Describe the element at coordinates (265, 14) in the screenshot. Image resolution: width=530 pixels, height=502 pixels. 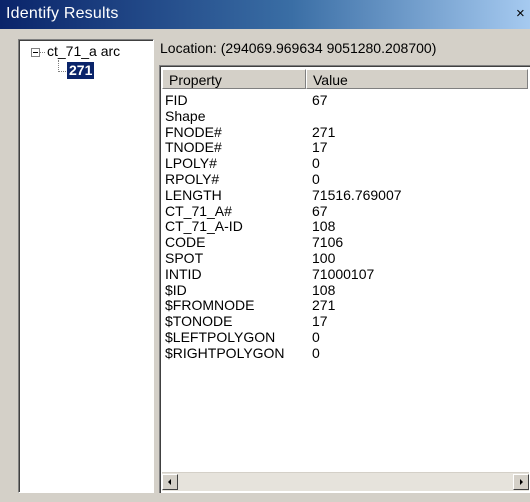
I see `title-bar: Identify Results ×` at that location.